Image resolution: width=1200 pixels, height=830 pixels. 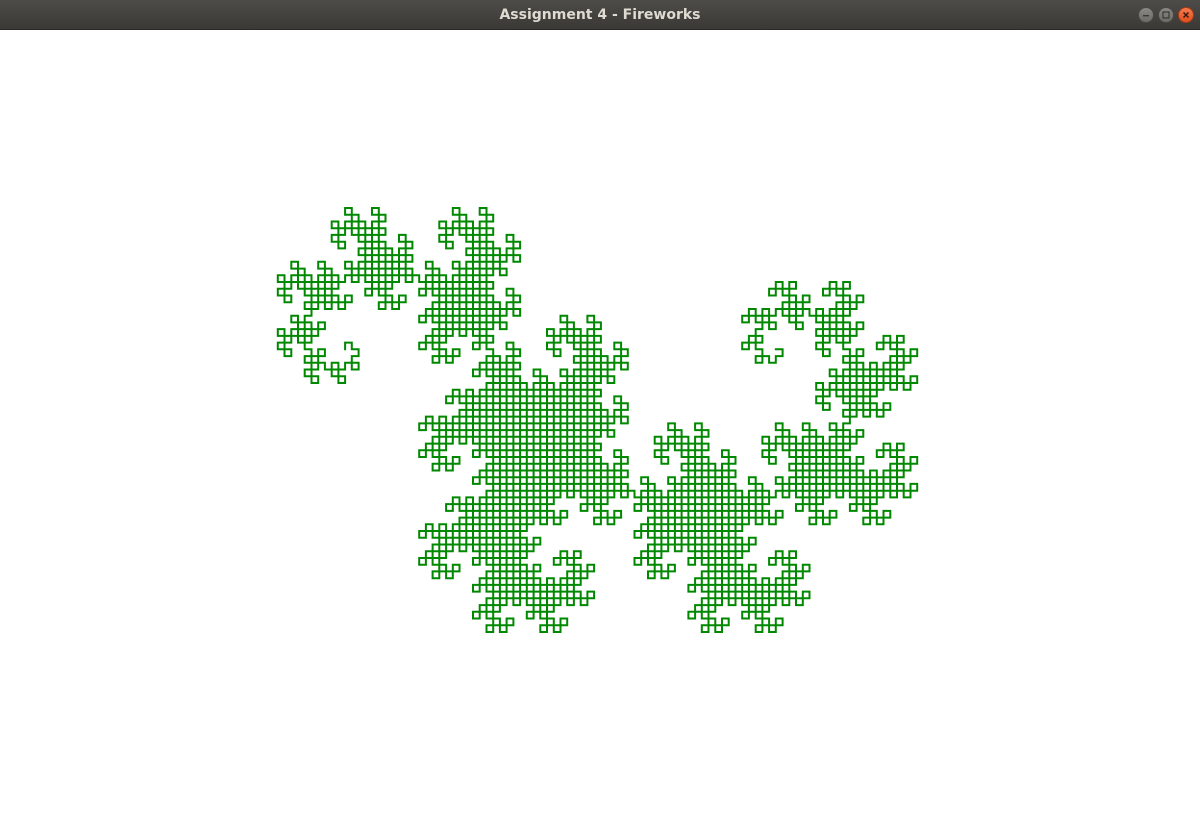 I want to click on close-icon, so click(x=1186, y=15).